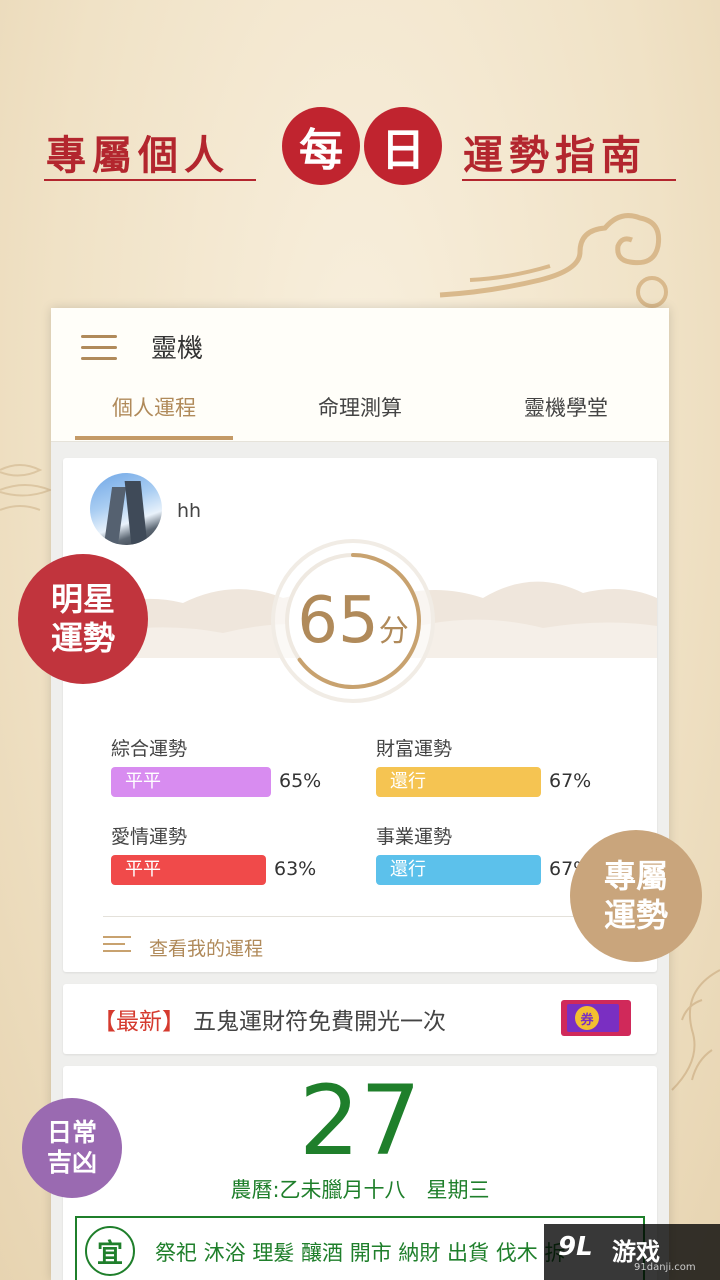 The image size is (720, 1280). I want to click on lunar-date: 農曆:乙未臘月十八 星期三, so click(360, 1190).